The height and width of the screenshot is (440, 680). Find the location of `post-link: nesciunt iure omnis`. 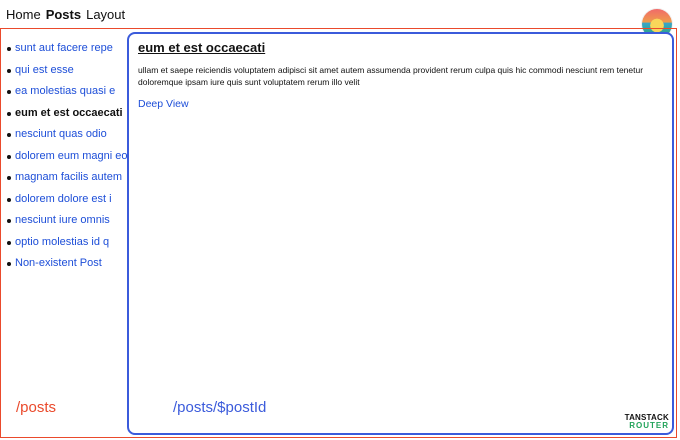

post-link: nesciunt iure omnis is located at coordinates (62, 220).